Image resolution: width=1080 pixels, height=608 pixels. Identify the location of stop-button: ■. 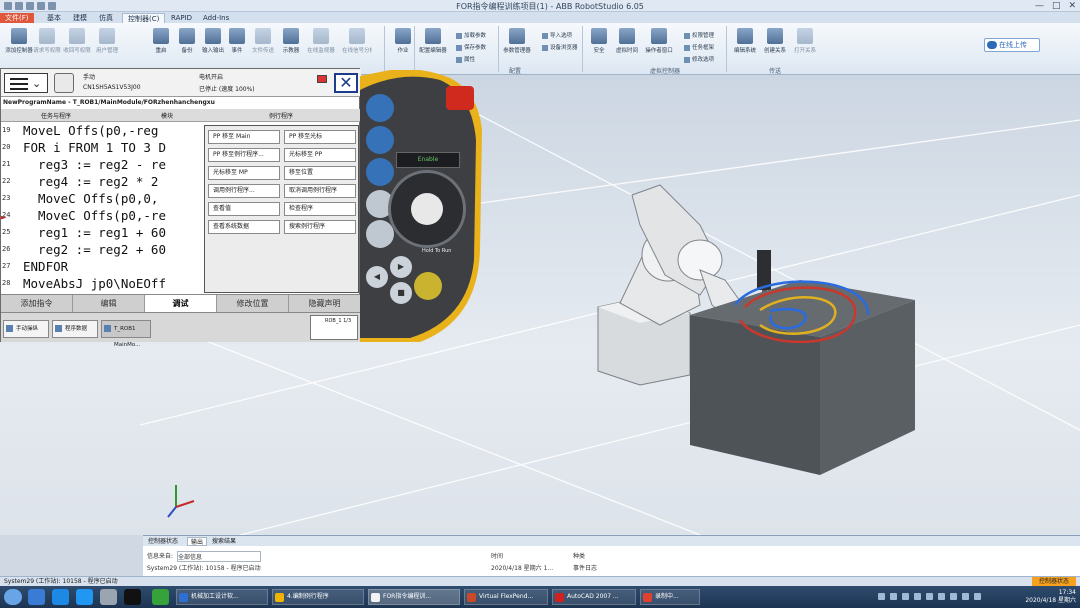
(401, 293).